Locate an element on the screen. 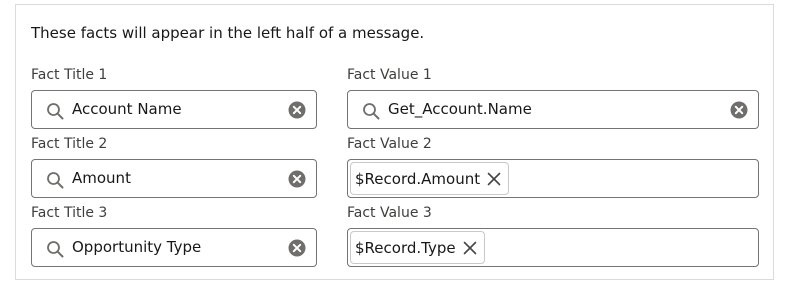 Image resolution: width=785 pixels, height=289 pixels. fact-value-1-value: Get_Account.Name is located at coordinates (460, 109).